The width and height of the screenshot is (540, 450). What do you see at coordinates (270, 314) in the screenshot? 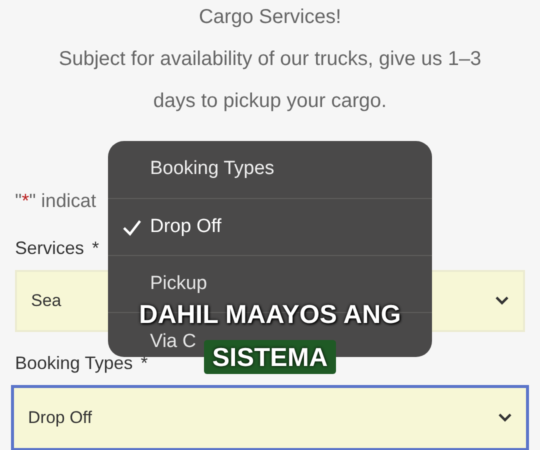
I see `caption-text: DAHIL MAAYOS ANG` at bounding box center [270, 314].